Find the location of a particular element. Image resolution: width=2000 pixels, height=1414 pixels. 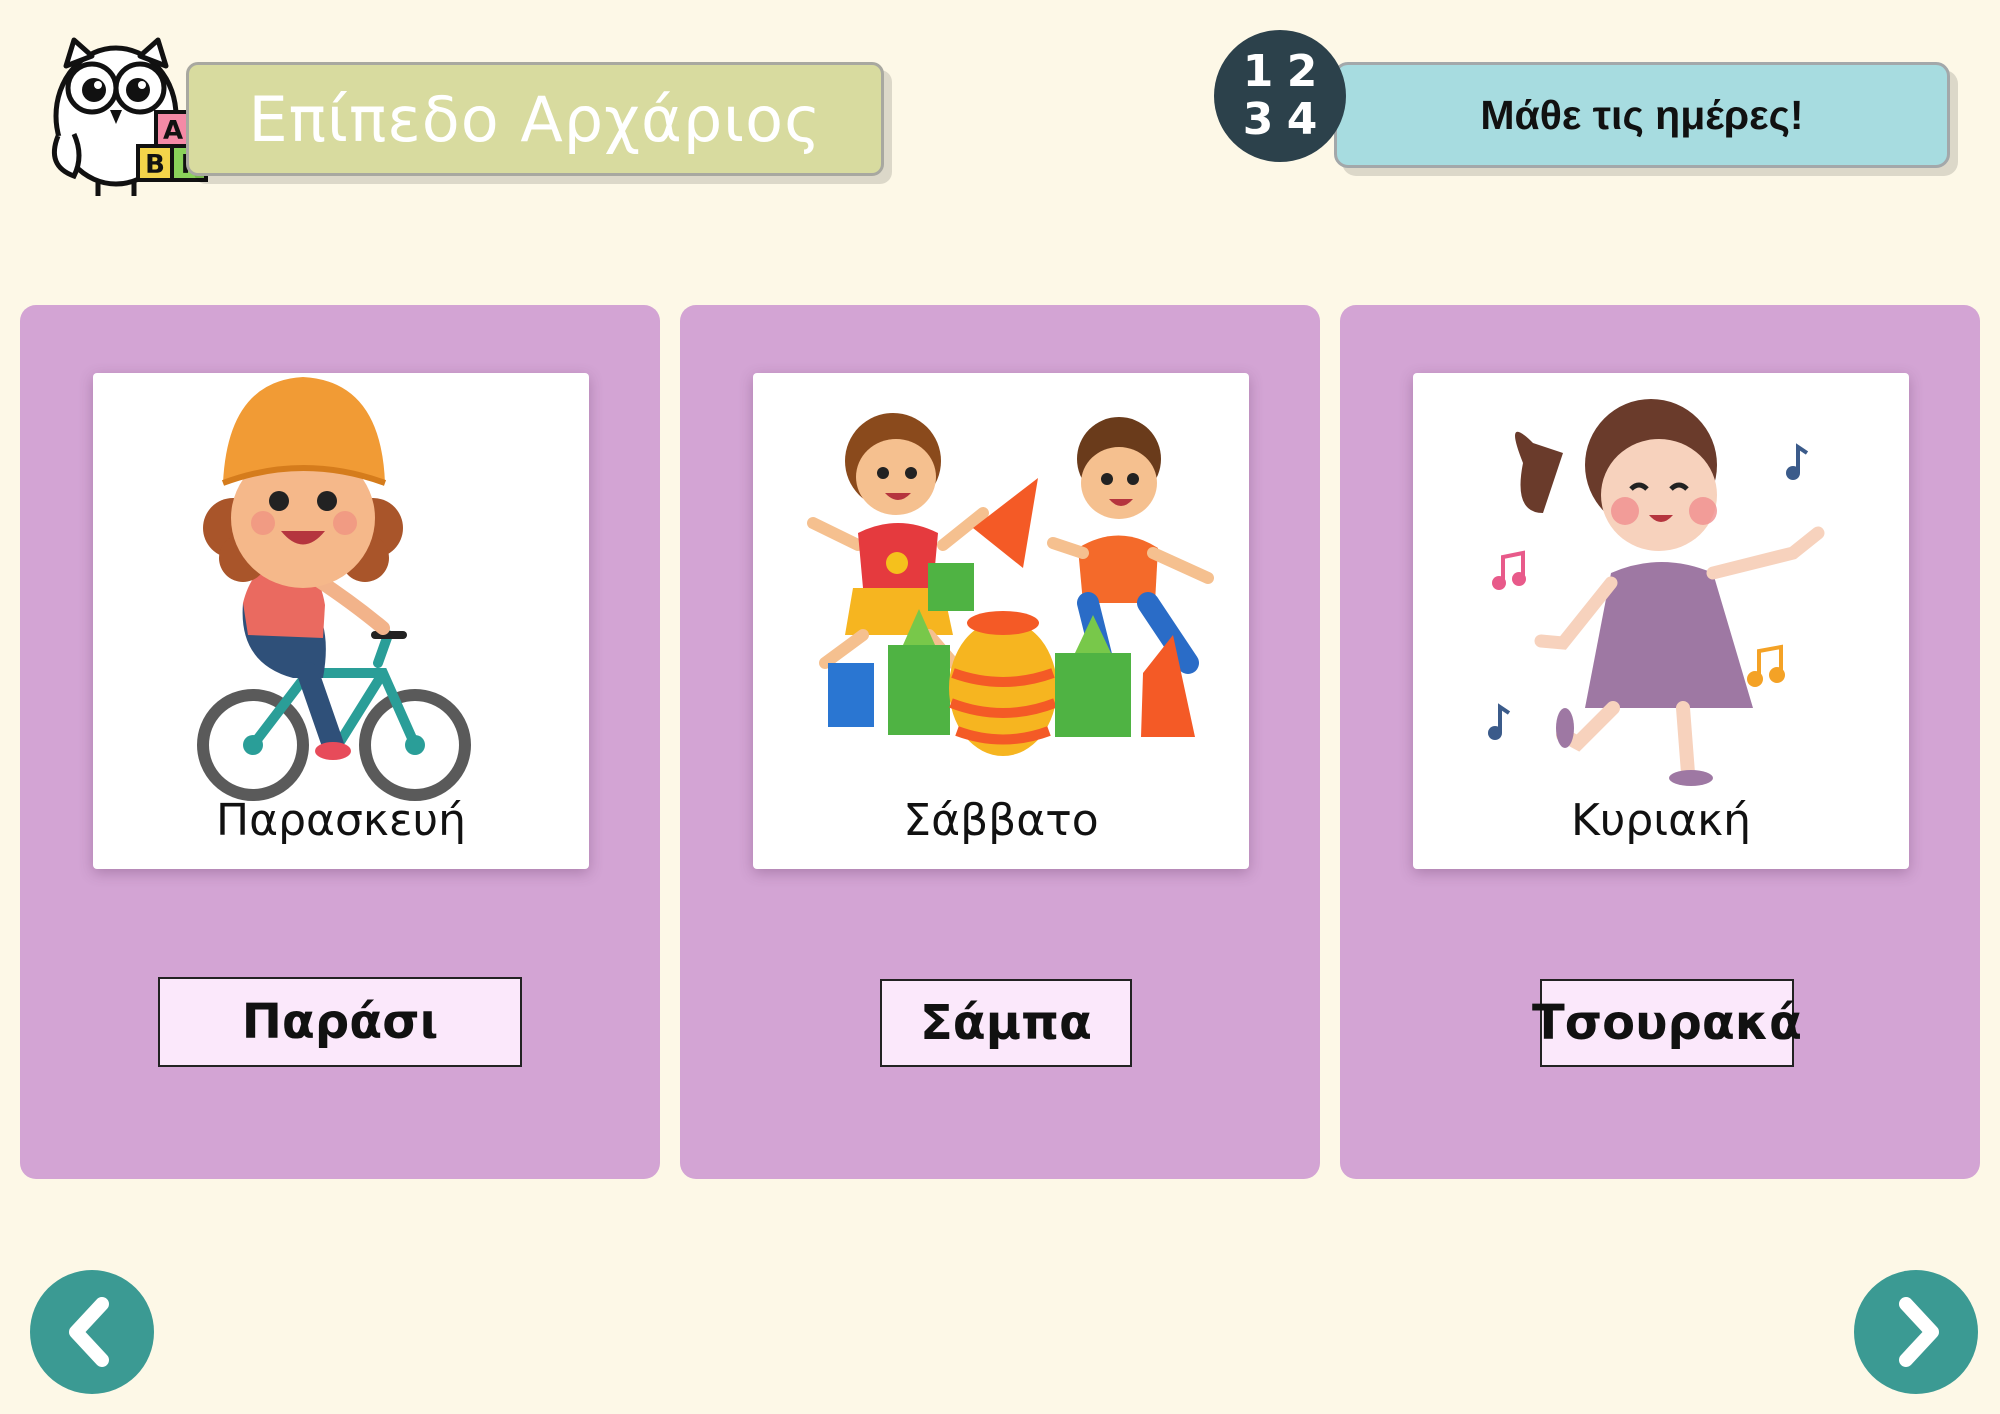

chevron-right-icon is located at coordinates (1919, 1332).